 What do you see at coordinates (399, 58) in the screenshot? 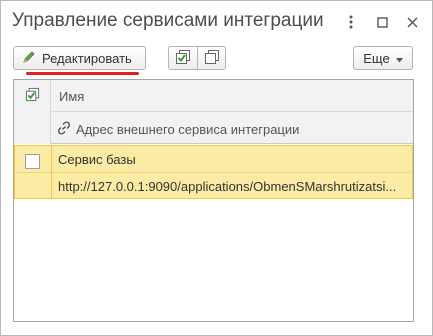
I see `chevron-down-icon` at bounding box center [399, 58].